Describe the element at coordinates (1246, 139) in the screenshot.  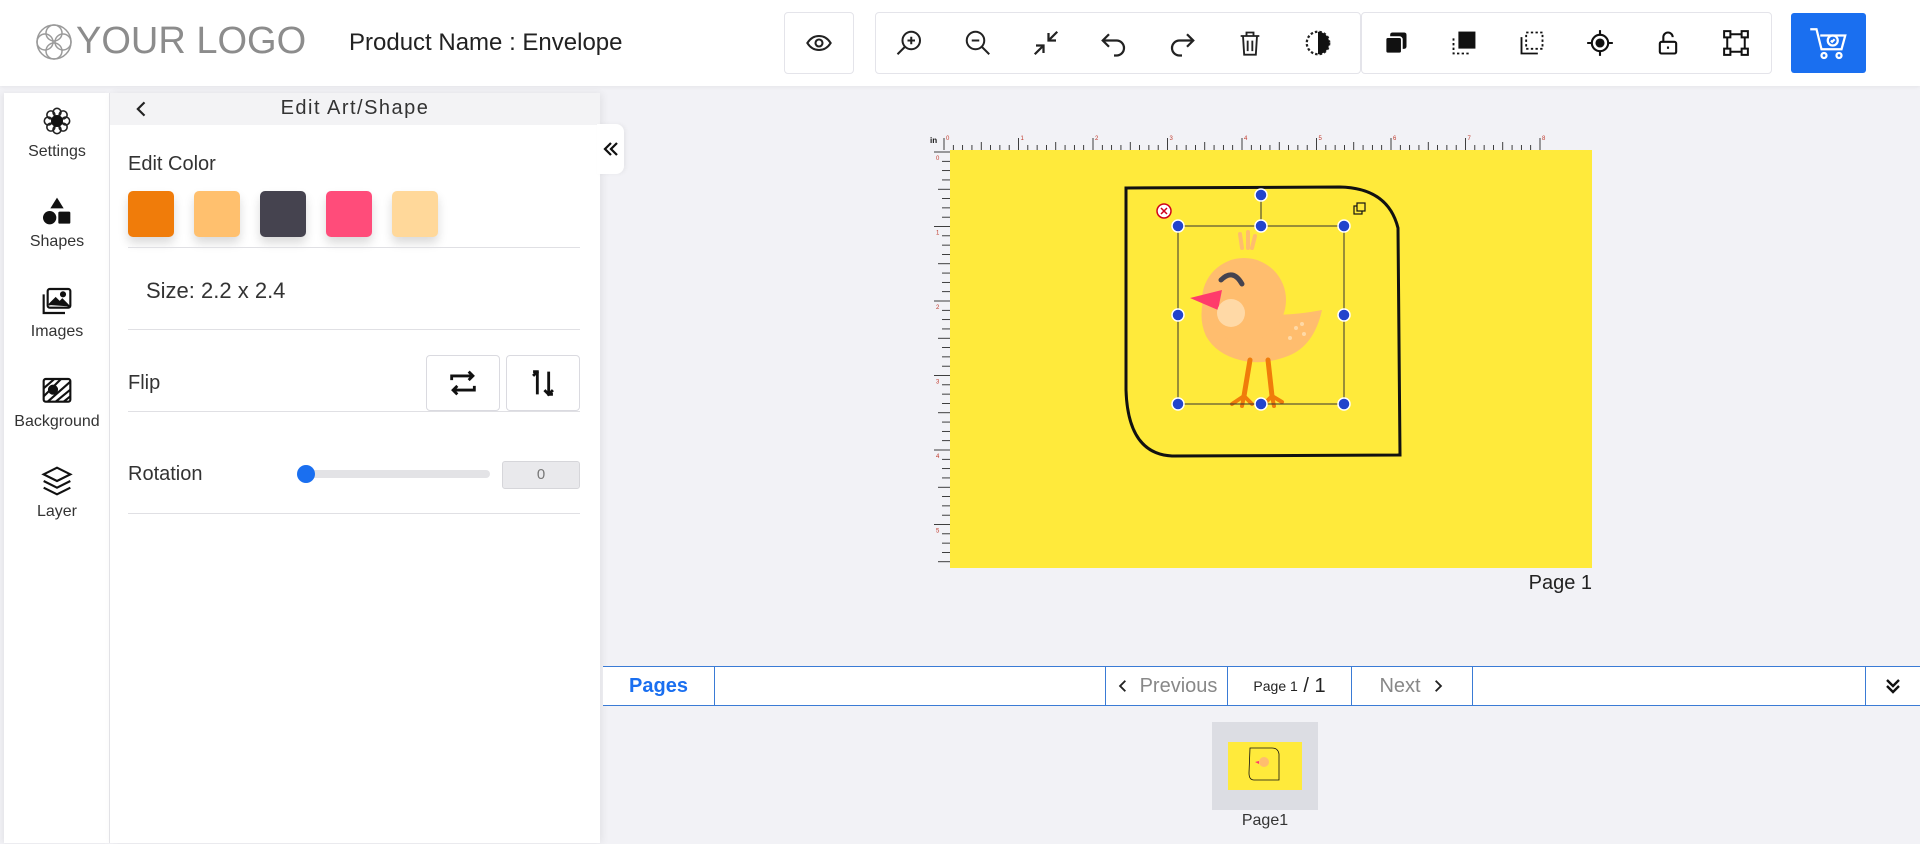
I see `ruler-label: 4` at that location.